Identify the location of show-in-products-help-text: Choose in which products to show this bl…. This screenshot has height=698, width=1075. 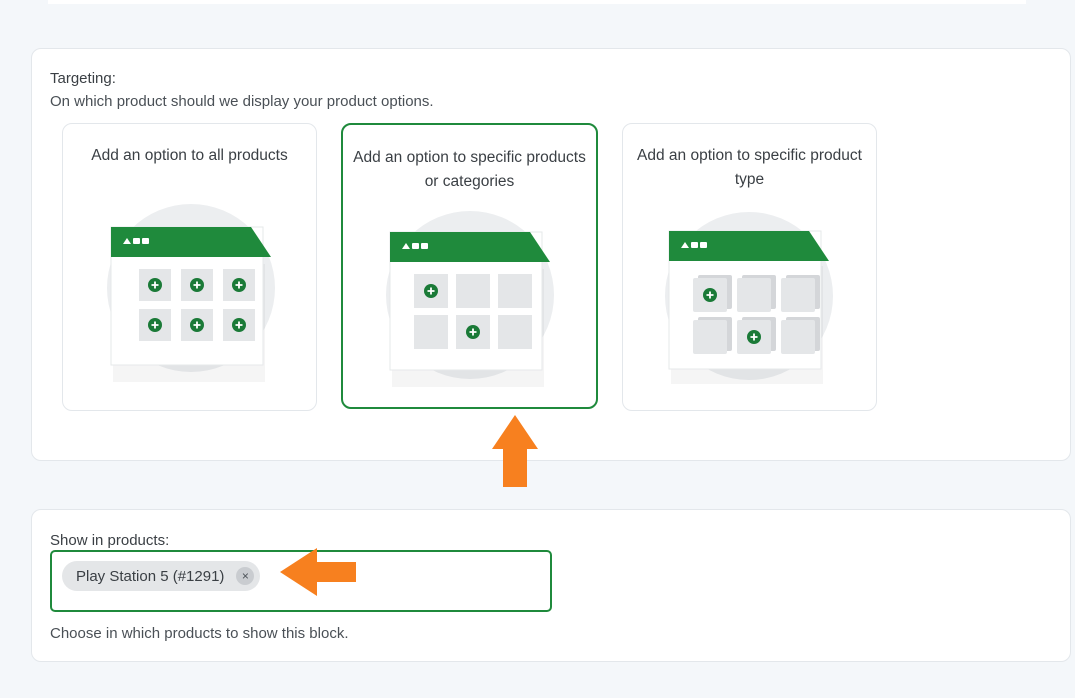
(199, 633).